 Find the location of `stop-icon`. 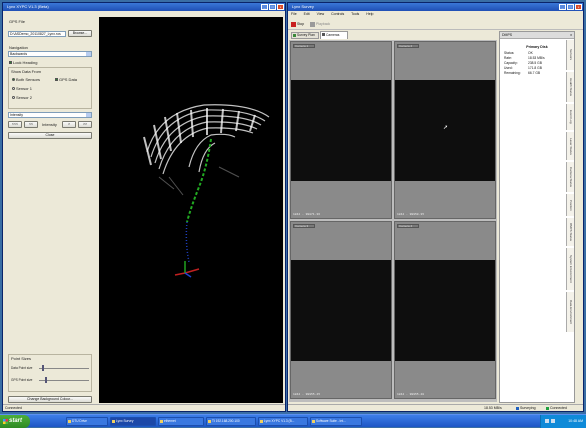

stop-icon is located at coordinates (293, 24).